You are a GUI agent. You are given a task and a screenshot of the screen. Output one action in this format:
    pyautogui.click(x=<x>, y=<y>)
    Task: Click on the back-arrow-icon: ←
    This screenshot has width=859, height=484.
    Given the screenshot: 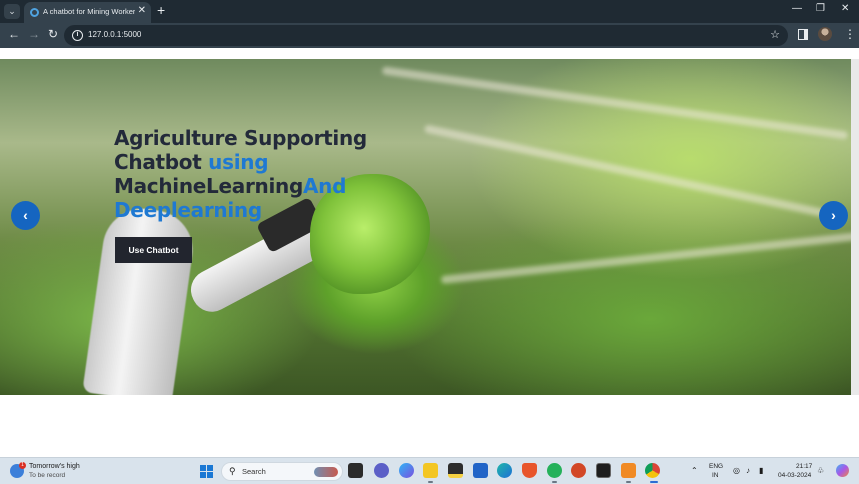 What is the action you would take?
    pyautogui.click(x=14, y=34)
    